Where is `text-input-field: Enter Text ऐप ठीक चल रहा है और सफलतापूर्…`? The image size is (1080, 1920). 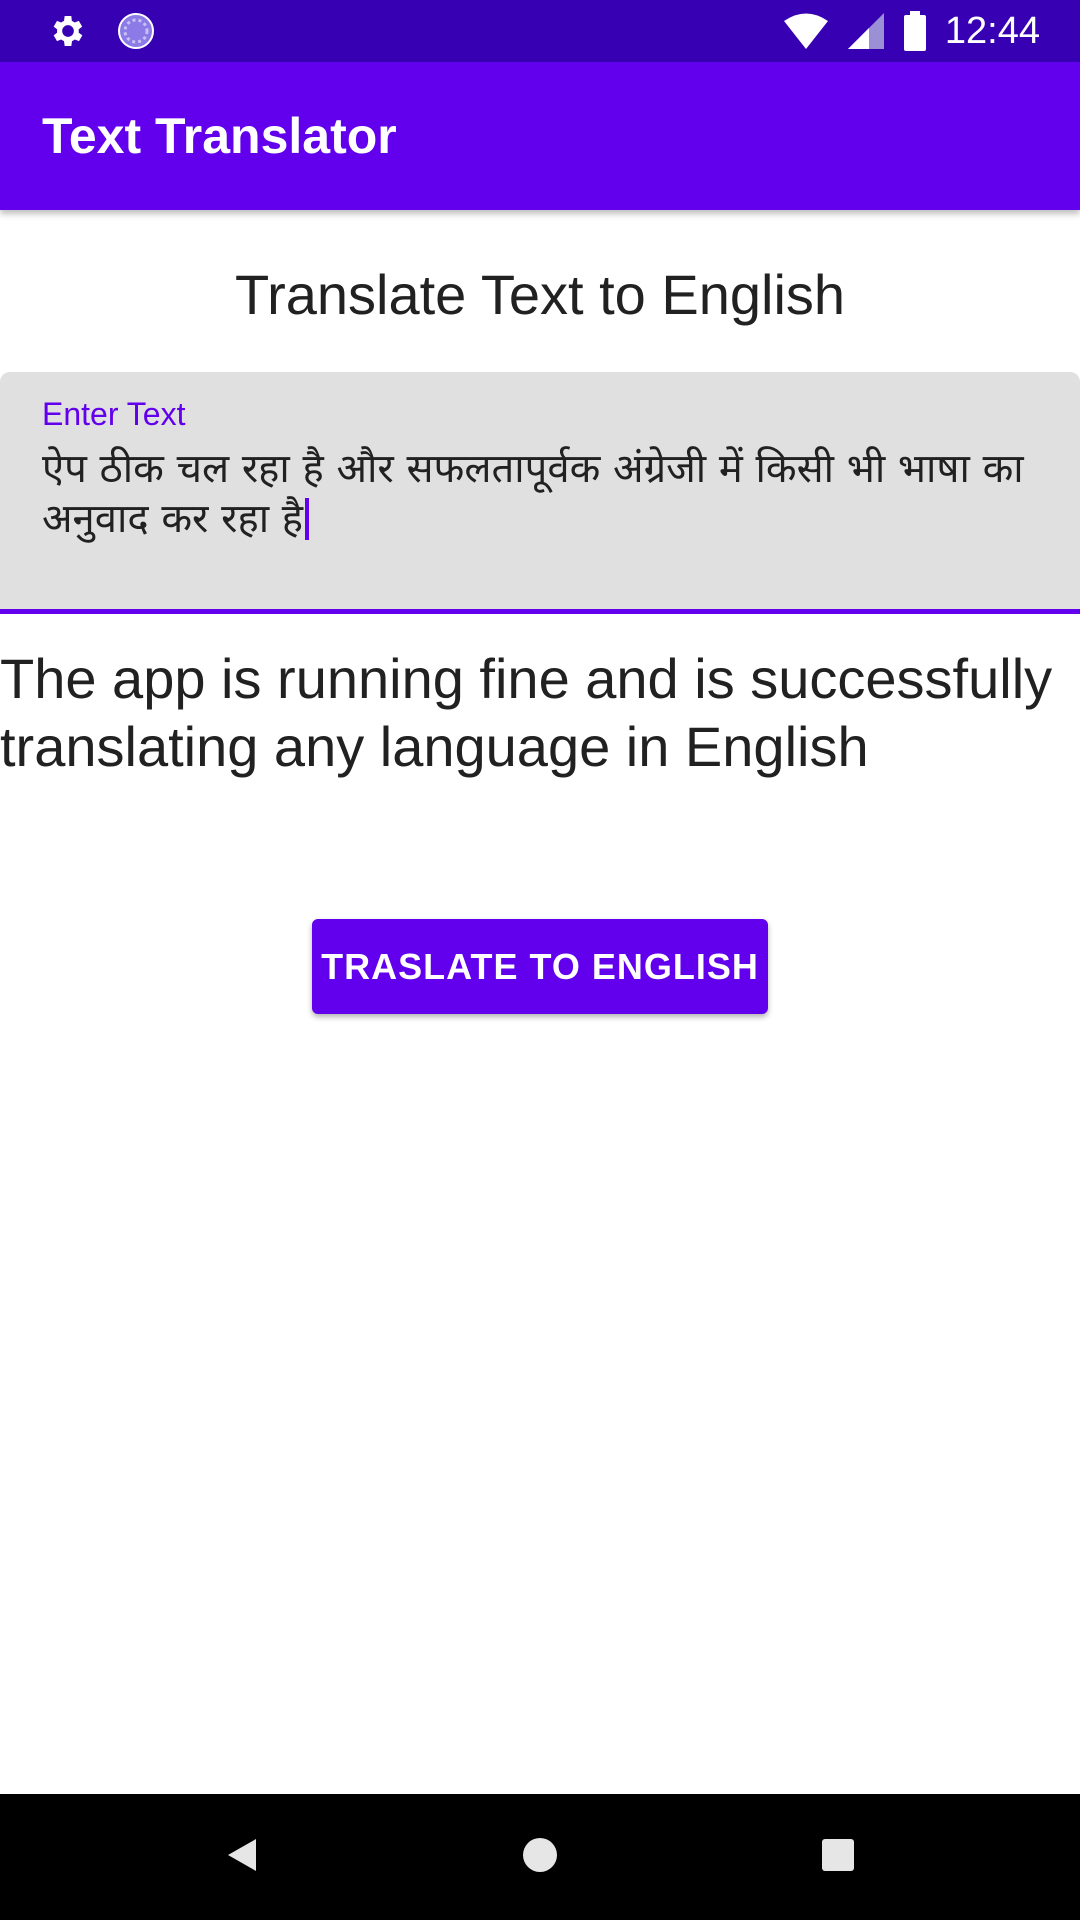
text-input-field: Enter Text ऐप ठीक चल रहा है और सफलतापूर्… is located at coordinates (540, 493).